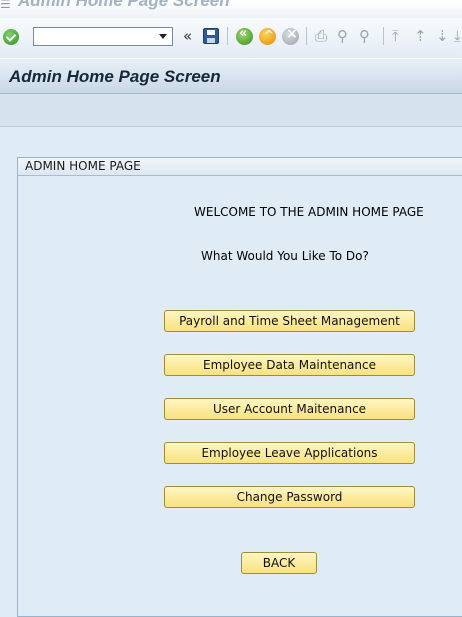 This screenshot has width=462, height=617. Describe the element at coordinates (279, 563) in the screenshot. I see `back-button: BACK` at that location.